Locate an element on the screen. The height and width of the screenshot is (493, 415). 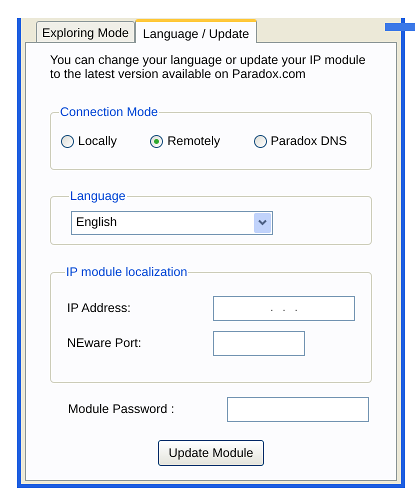
update-module-button: Update Module is located at coordinates (211, 453).